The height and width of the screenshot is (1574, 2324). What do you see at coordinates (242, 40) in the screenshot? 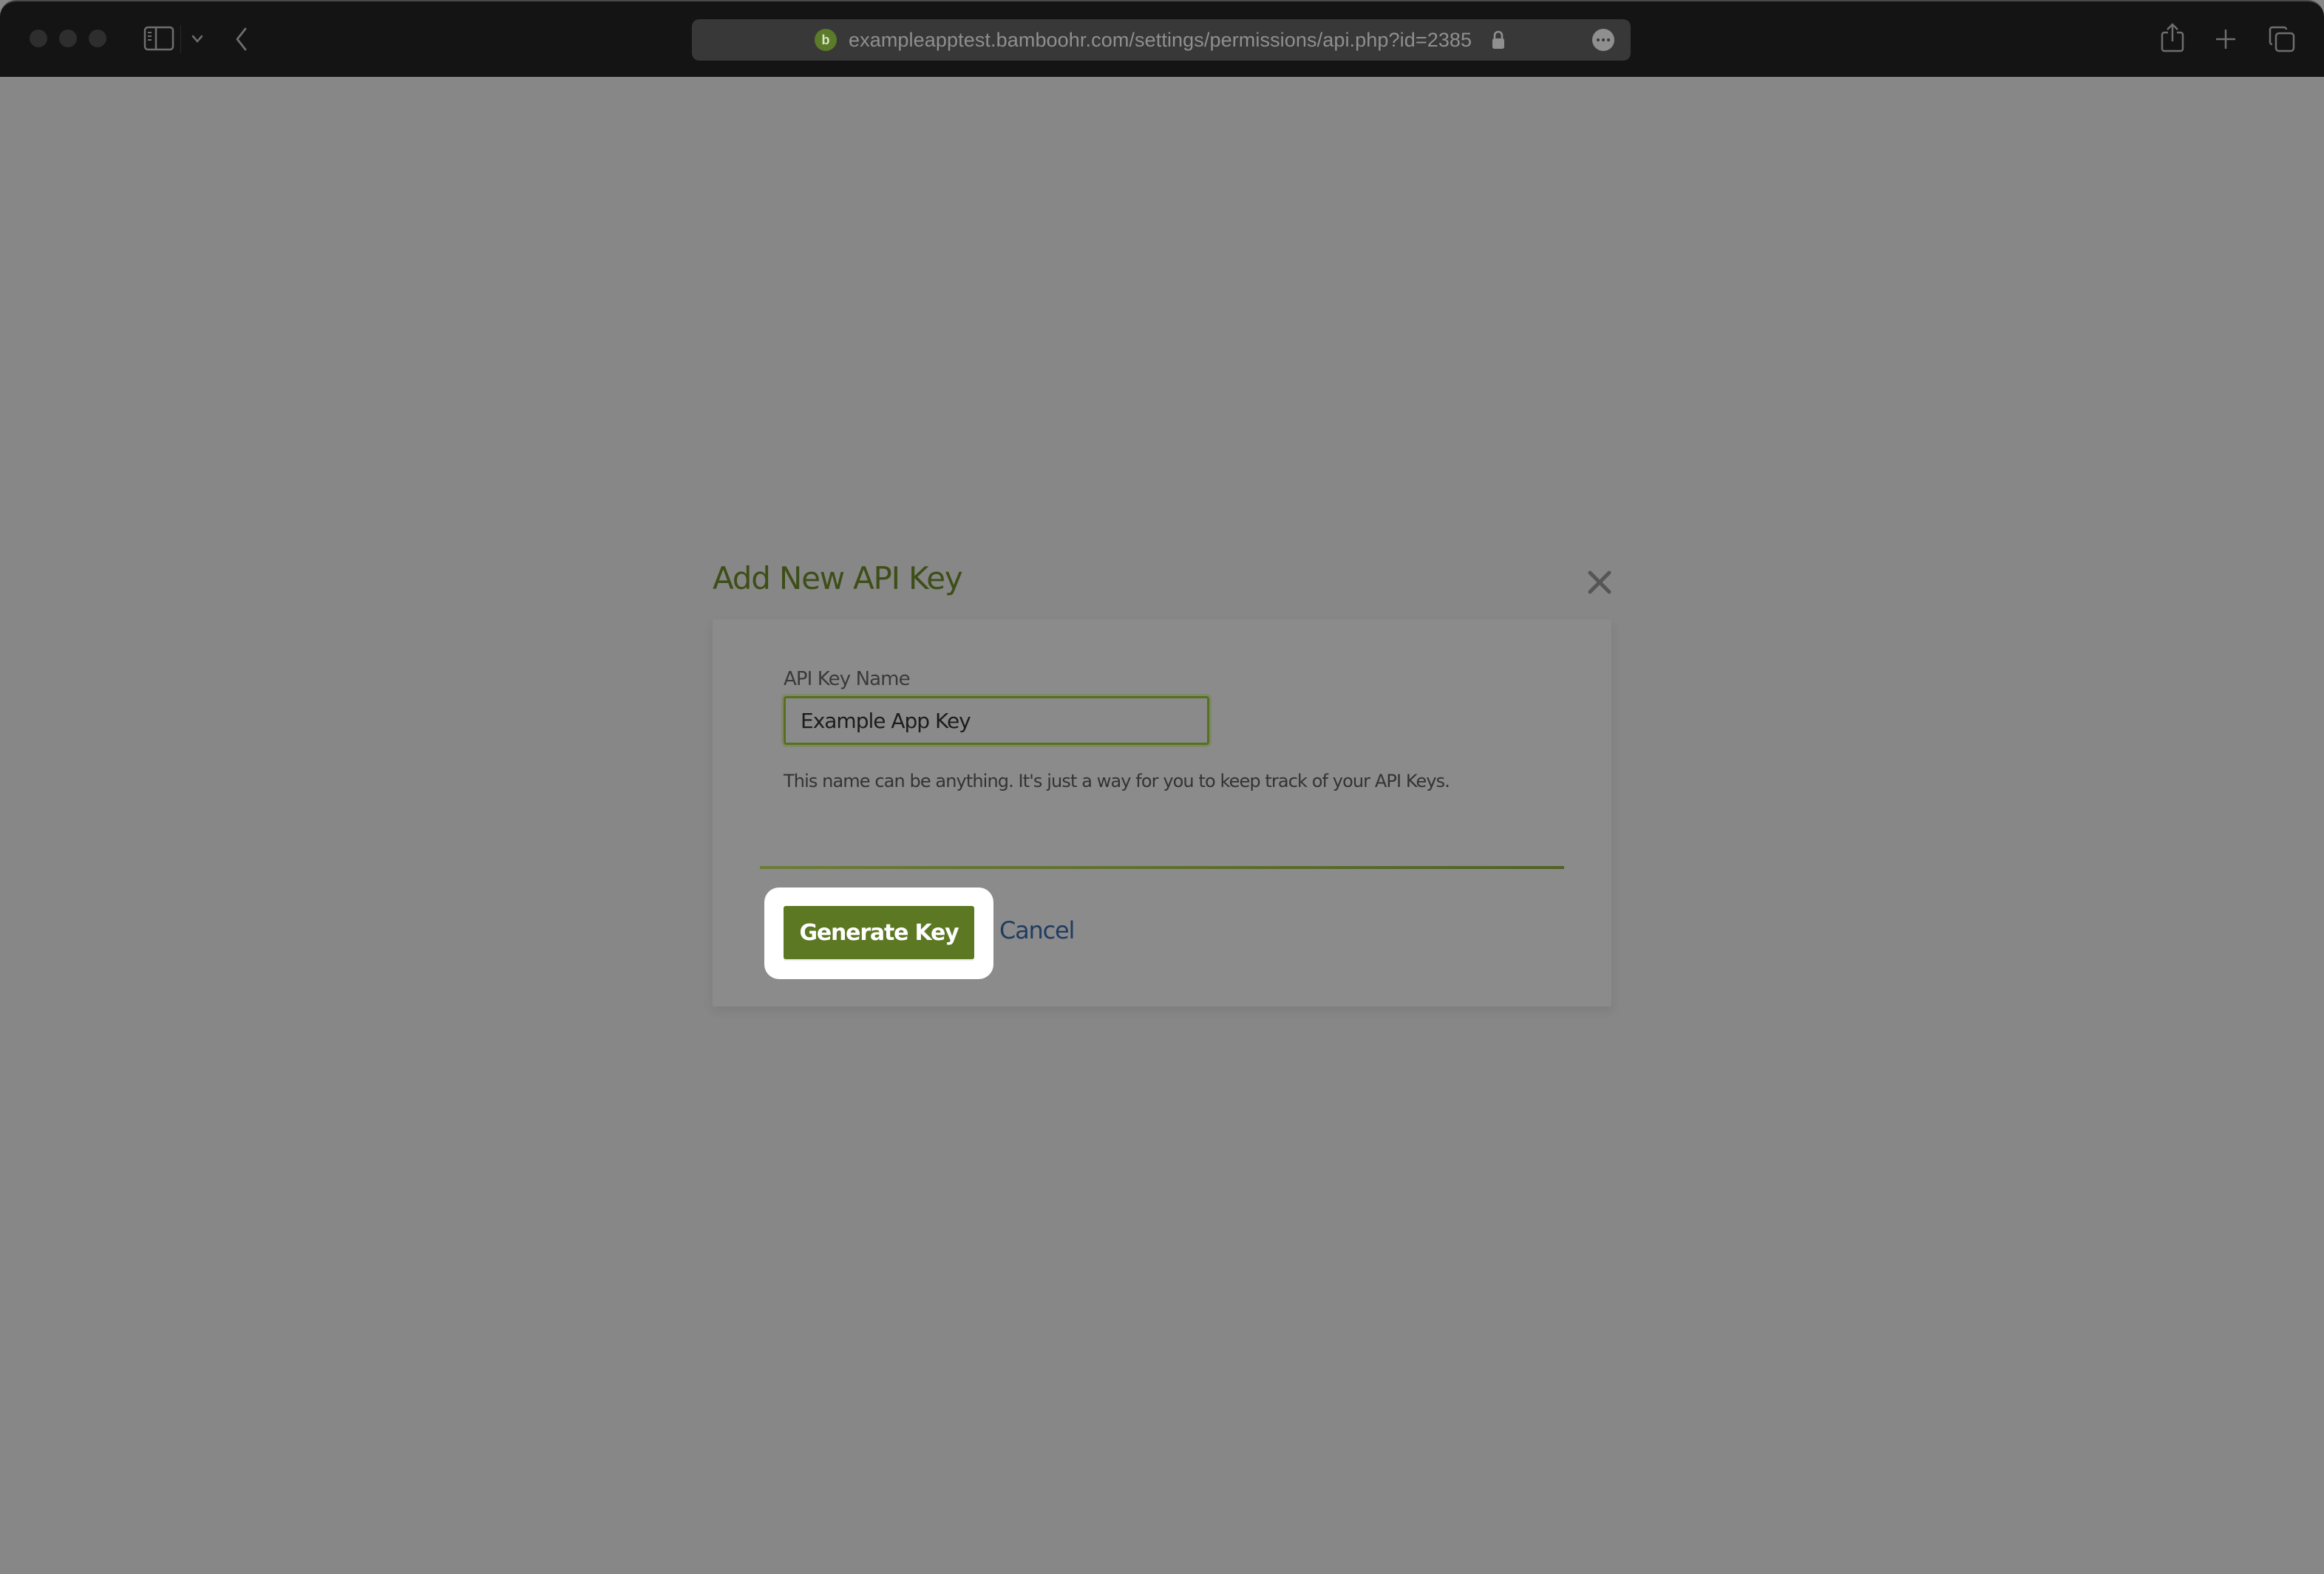
I see `back-arrow-icon` at bounding box center [242, 40].